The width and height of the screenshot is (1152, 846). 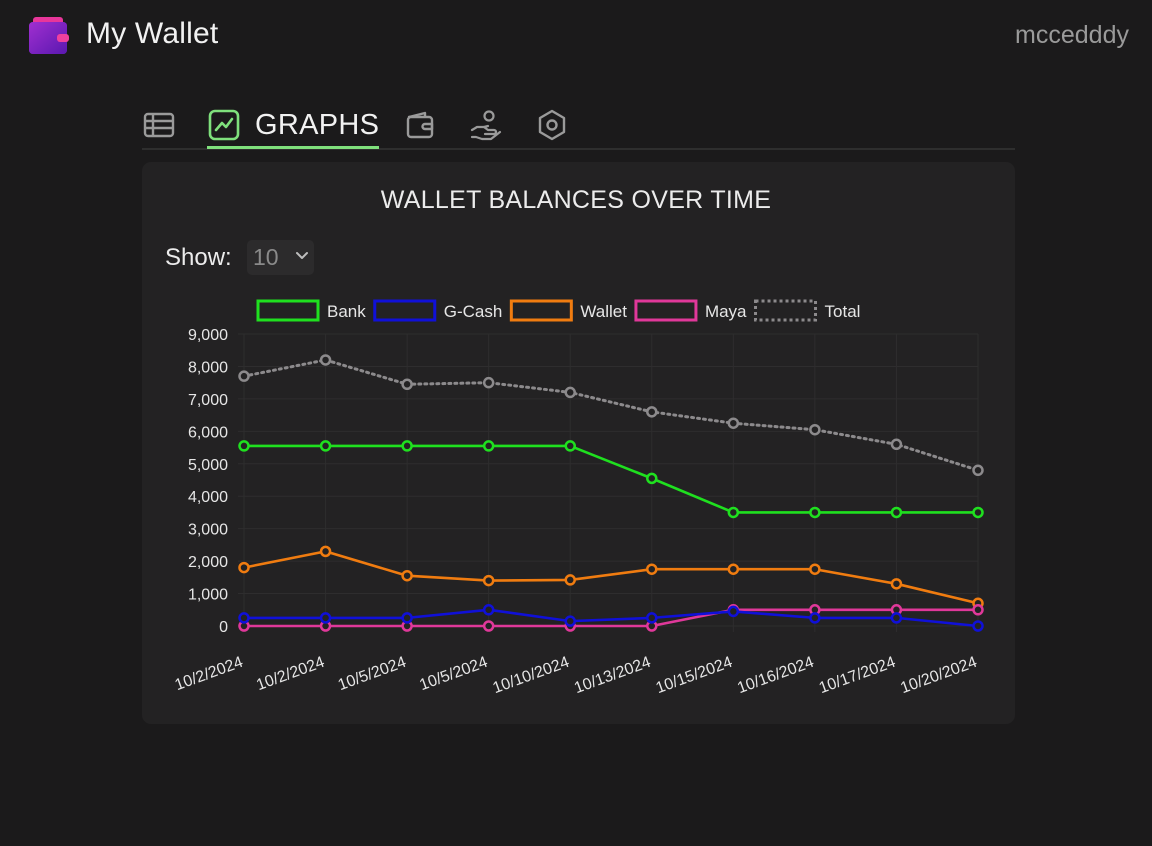 What do you see at coordinates (1072, 35) in the screenshot?
I see `username-label: mccedddy` at bounding box center [1072, 35].